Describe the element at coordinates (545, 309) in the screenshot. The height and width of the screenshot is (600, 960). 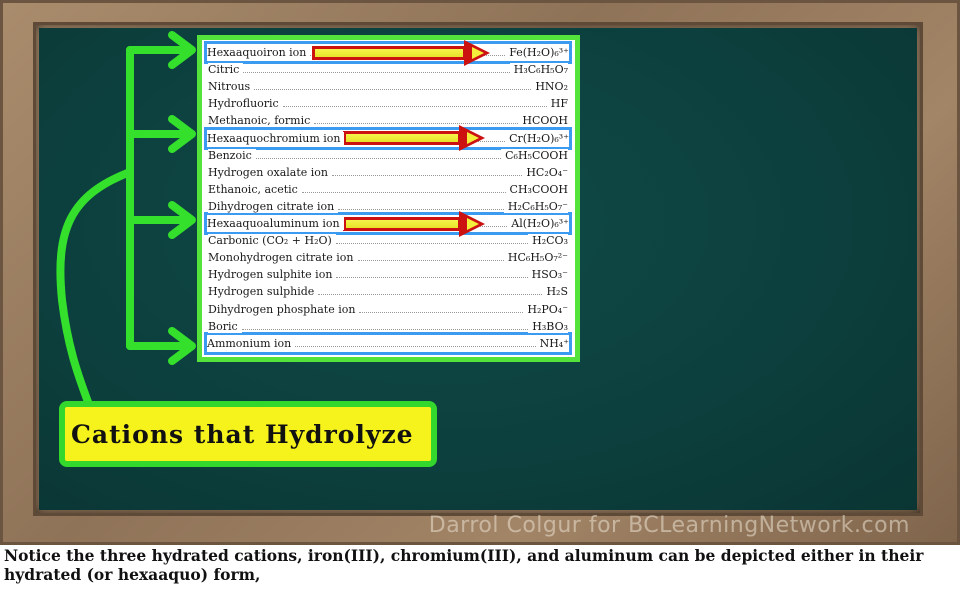
I see `row-formula: H₂PO₄⁻` at that location.